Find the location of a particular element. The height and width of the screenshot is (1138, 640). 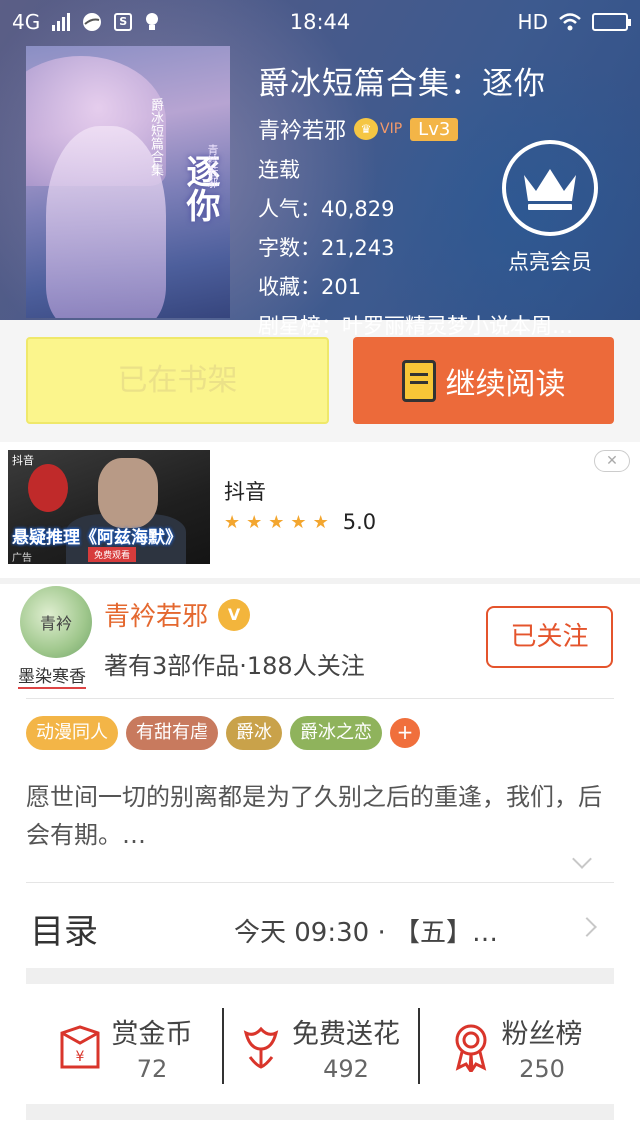

member-button: 点亮会员 is located at coordinates (550, 208).